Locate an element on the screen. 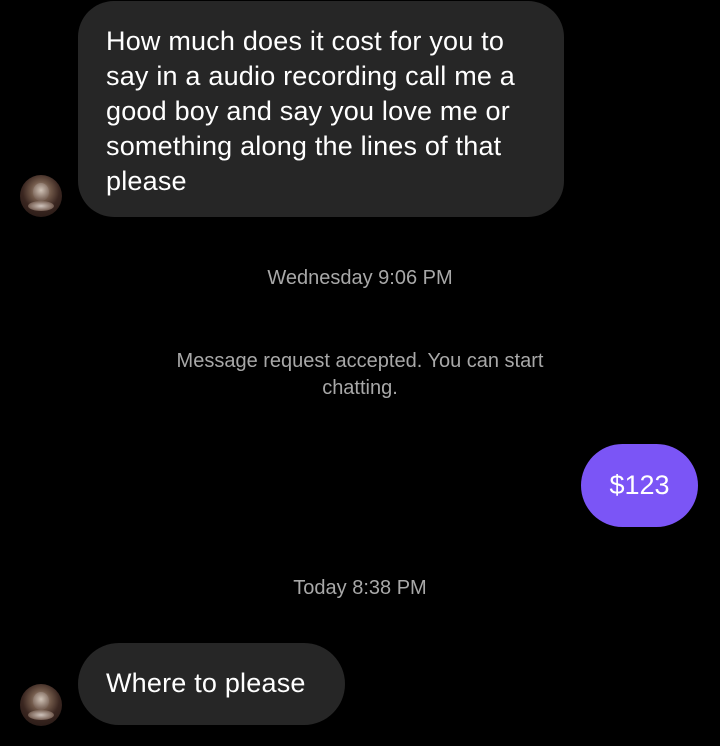 This screenshot has width=720, height=746. incoming-message-bubble: Where to please is located at coordinates (211, 684).